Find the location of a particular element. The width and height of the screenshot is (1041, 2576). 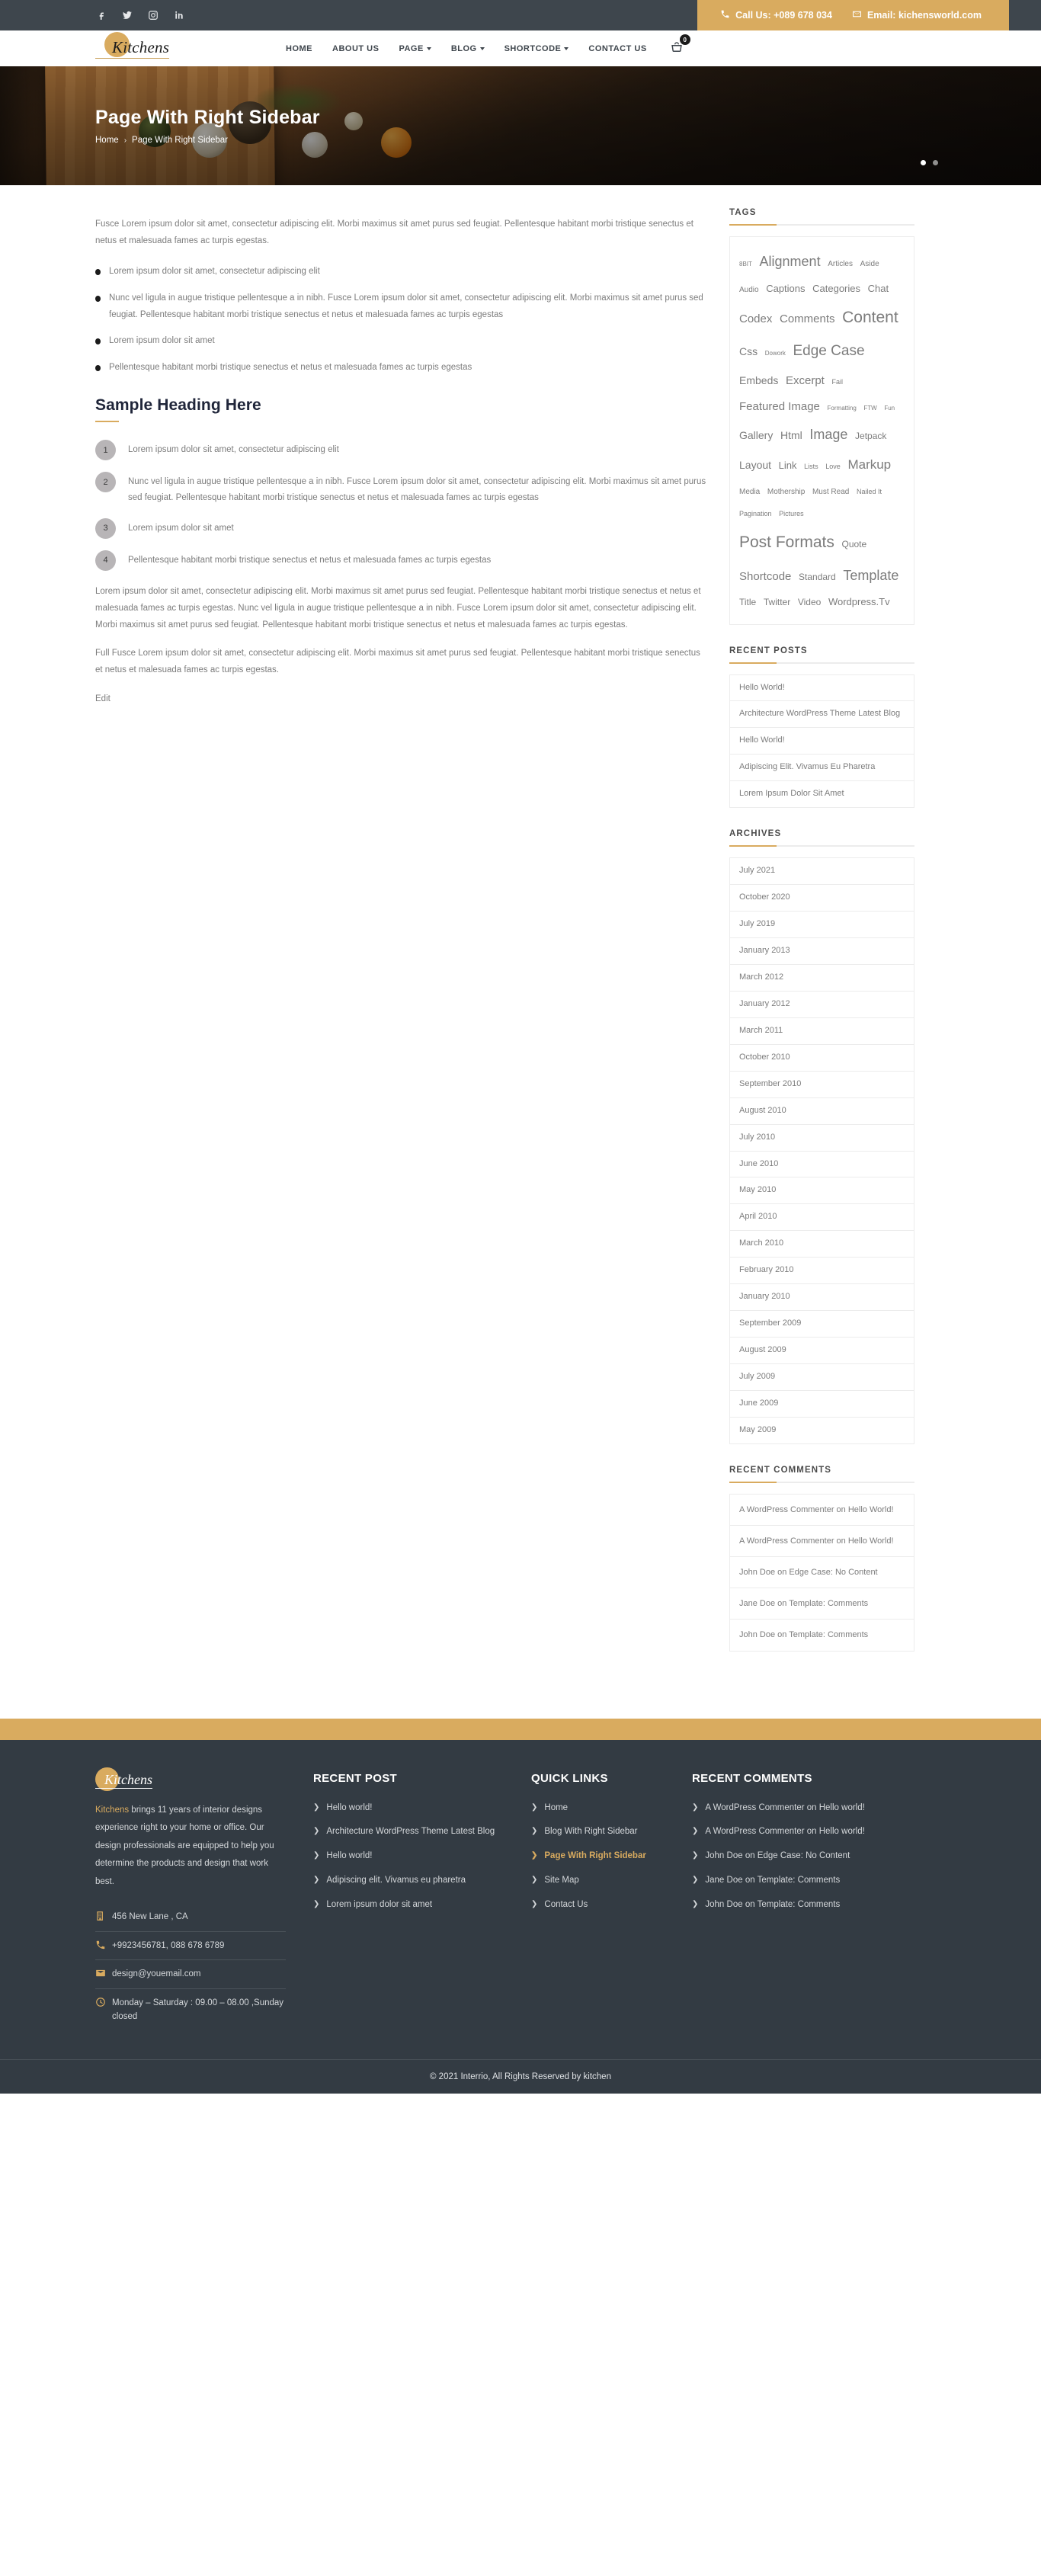

tag-link: Audio is located at coordinates (749, 290).